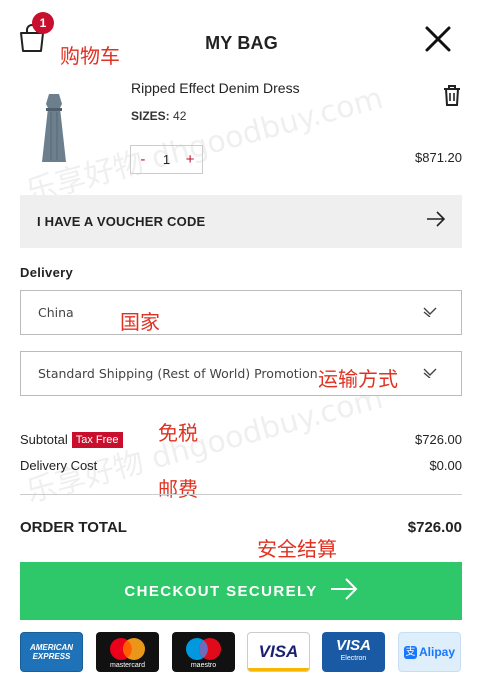 The height and width of the screenshot is (683, 483). What do you see at coordinates (180, 116) in the screenshot?
I see `size-value: 42` at bounding box center [180, 116].